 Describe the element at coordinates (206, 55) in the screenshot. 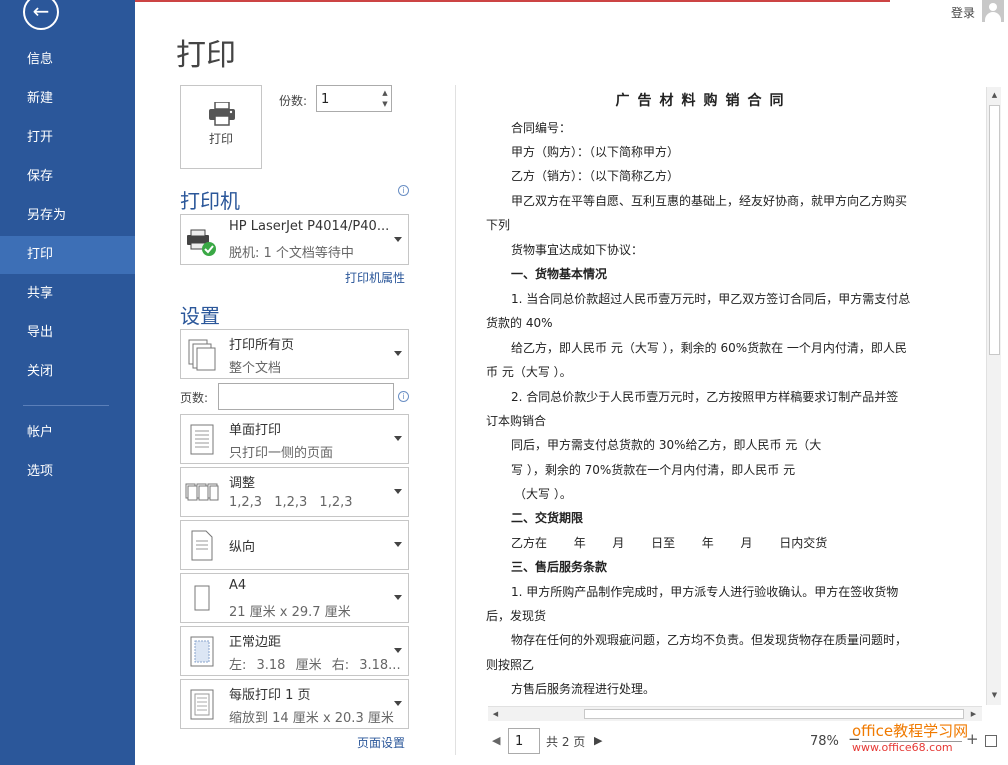

I see `page-title: 打印` at that location.